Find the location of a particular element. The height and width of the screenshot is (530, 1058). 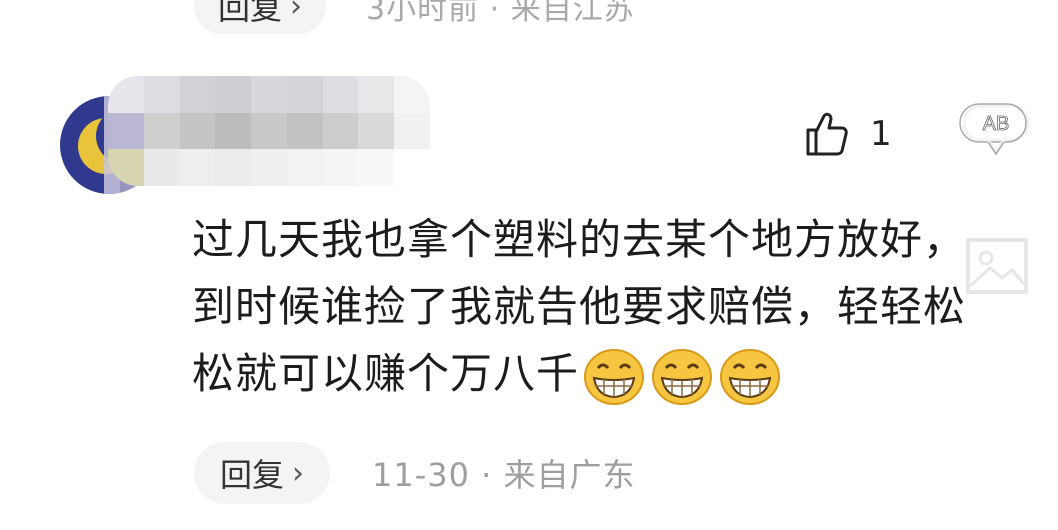

ab-overlay-icon: AB is located at coordinates (996, 128).